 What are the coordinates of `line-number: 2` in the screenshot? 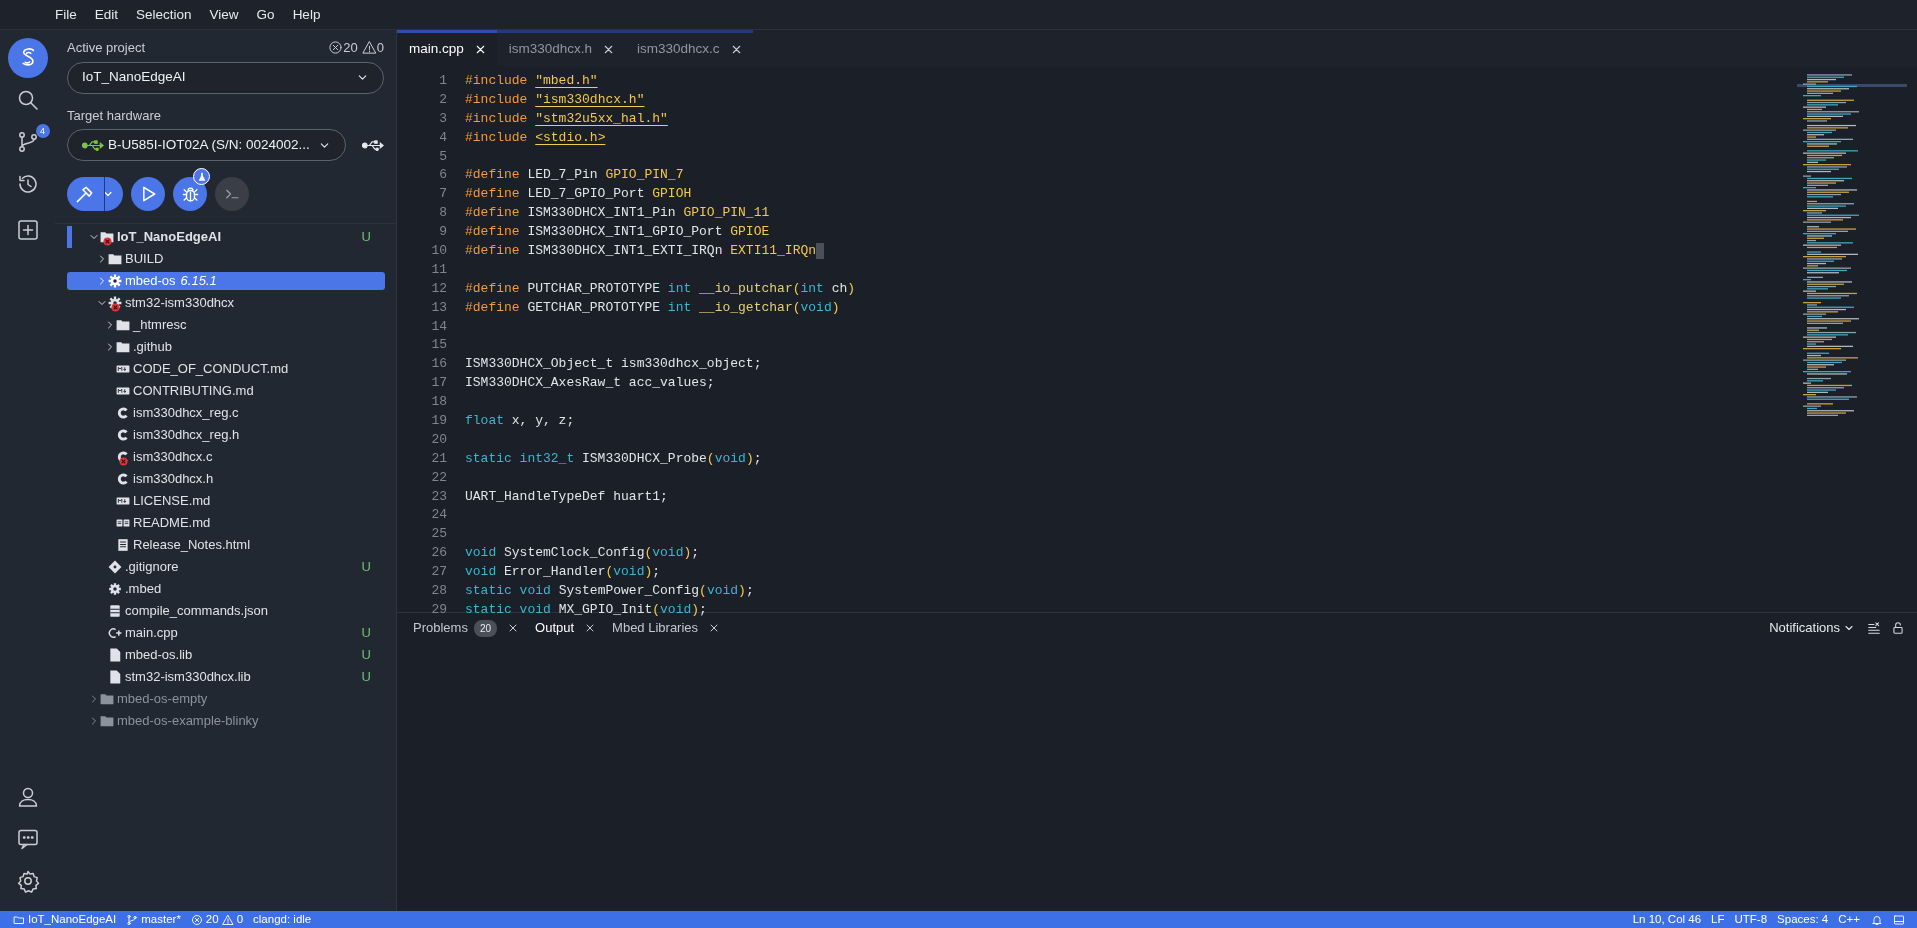 It's located at (442, 99).